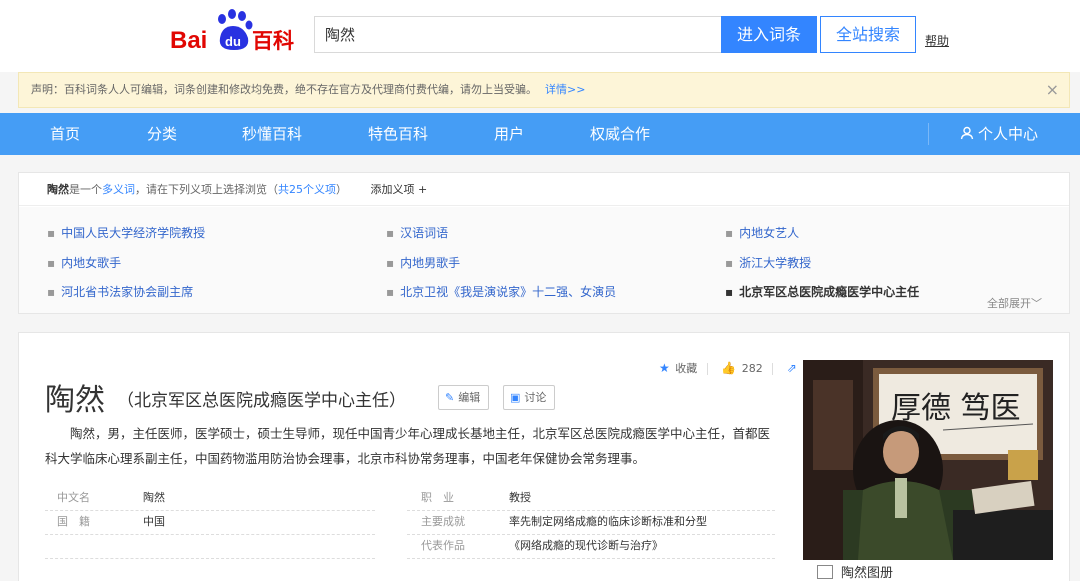  I want to click on star-icon: ★, so click(664, 368).